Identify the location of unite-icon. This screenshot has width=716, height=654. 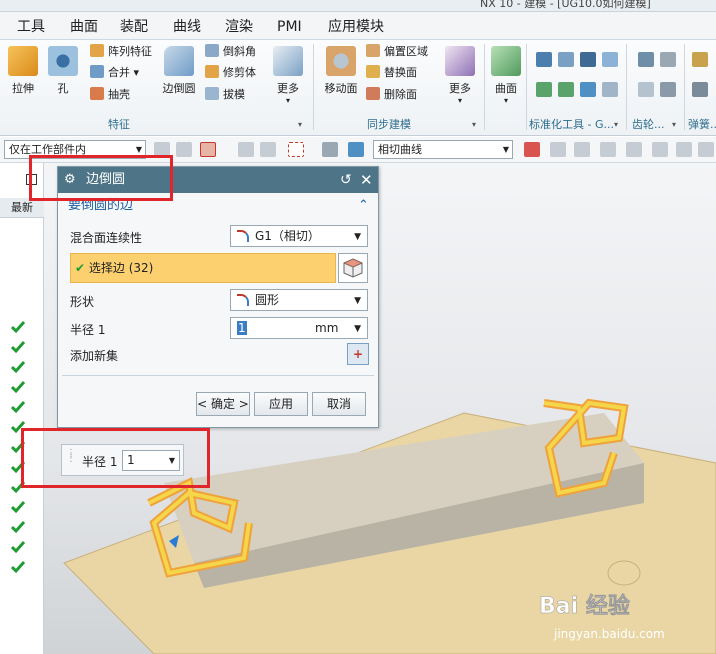
(97, 71).